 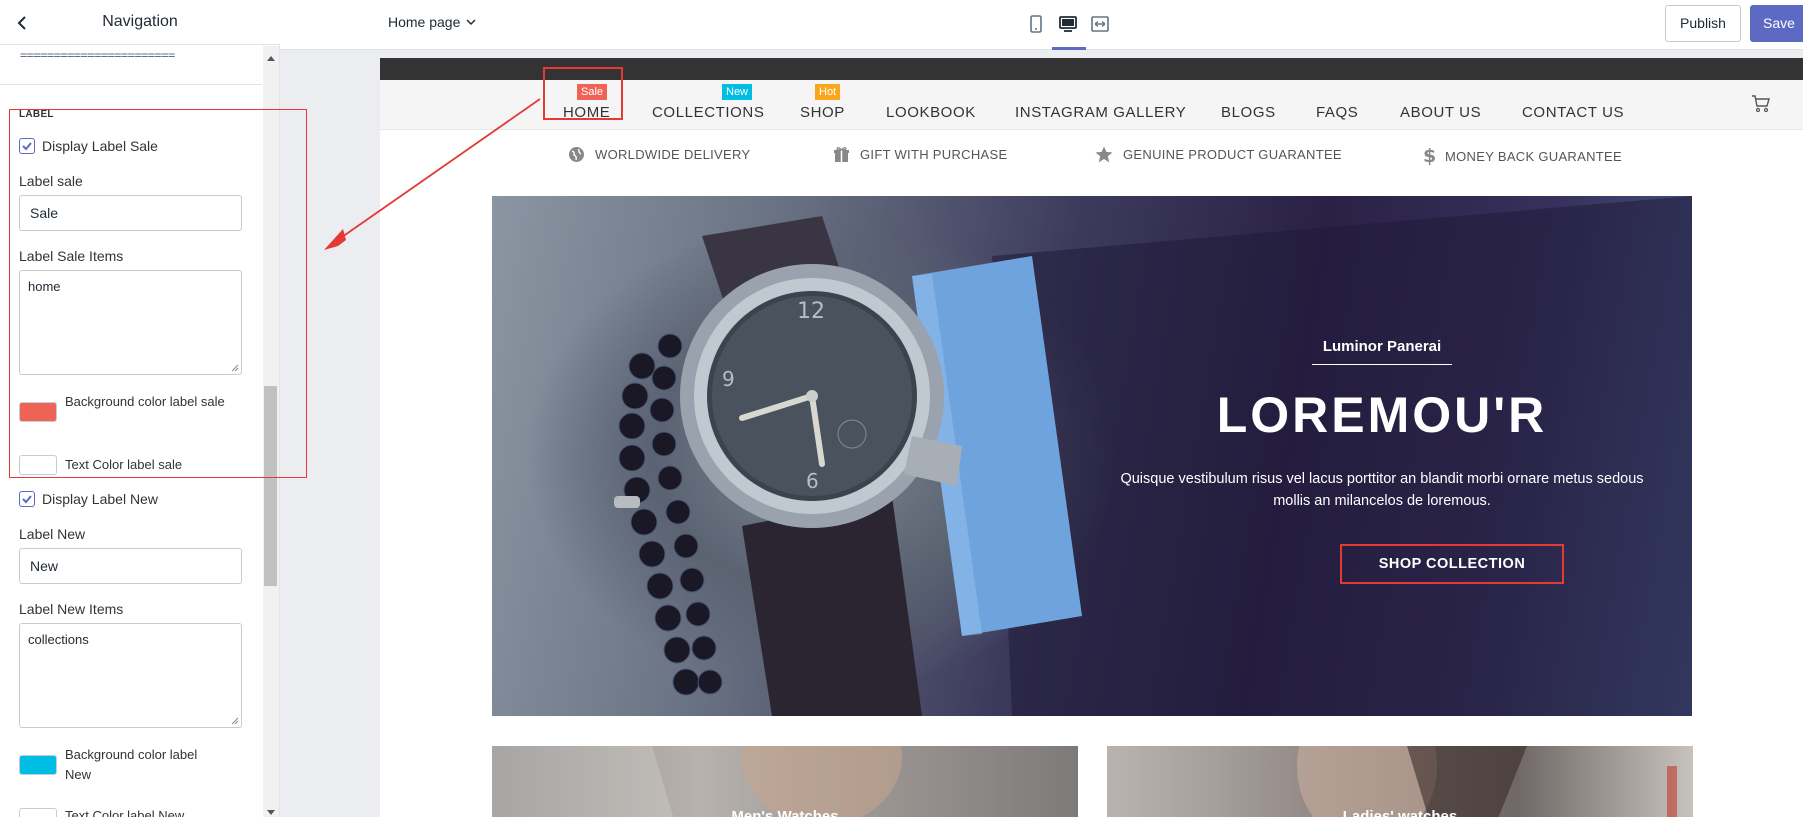 I want to click on fullscreen-view-icon, so click(x=1100, y=24).